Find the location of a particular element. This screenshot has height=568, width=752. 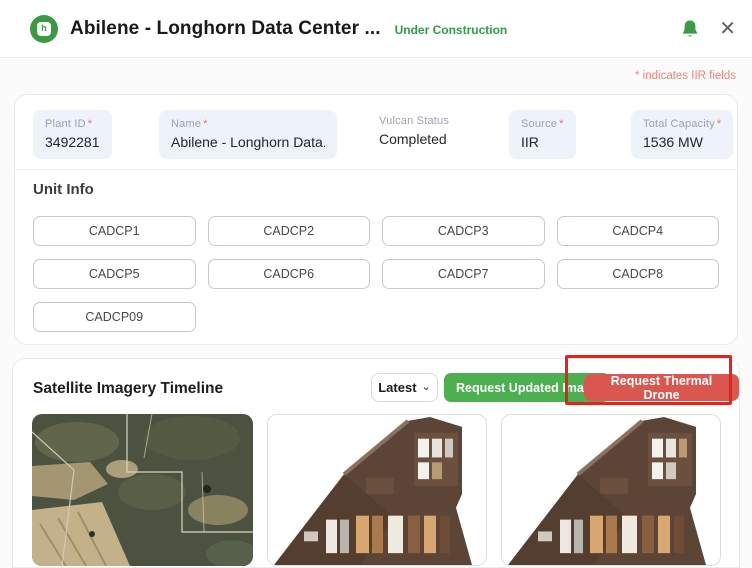

bell-icon is located at coordinates (690, 29).